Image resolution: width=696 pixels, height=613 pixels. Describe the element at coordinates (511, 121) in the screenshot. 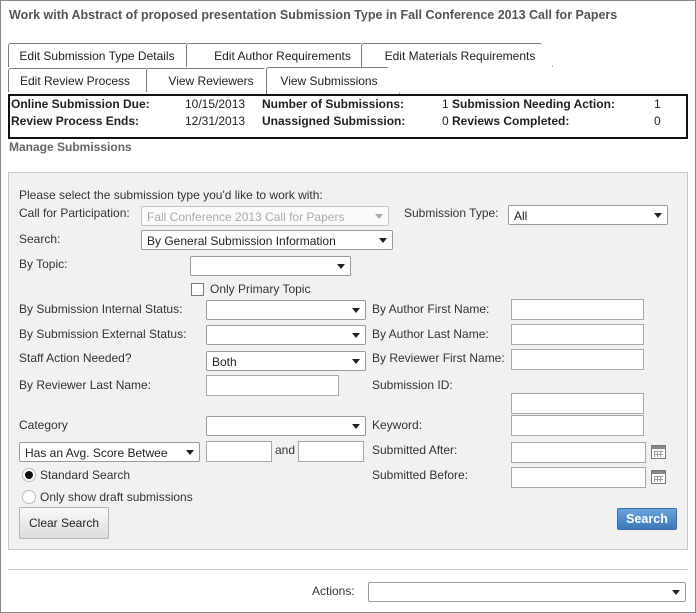

I see `reviews-completed-label: Reviews Completed:` at that location.